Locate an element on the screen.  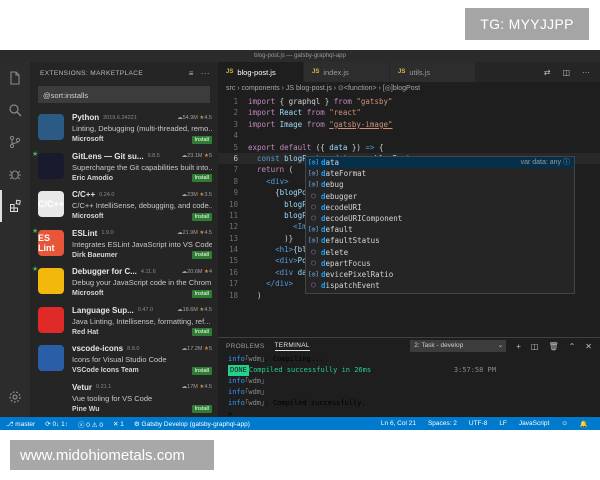
extension-name: C/C++ is located at coordinates (84, 194).